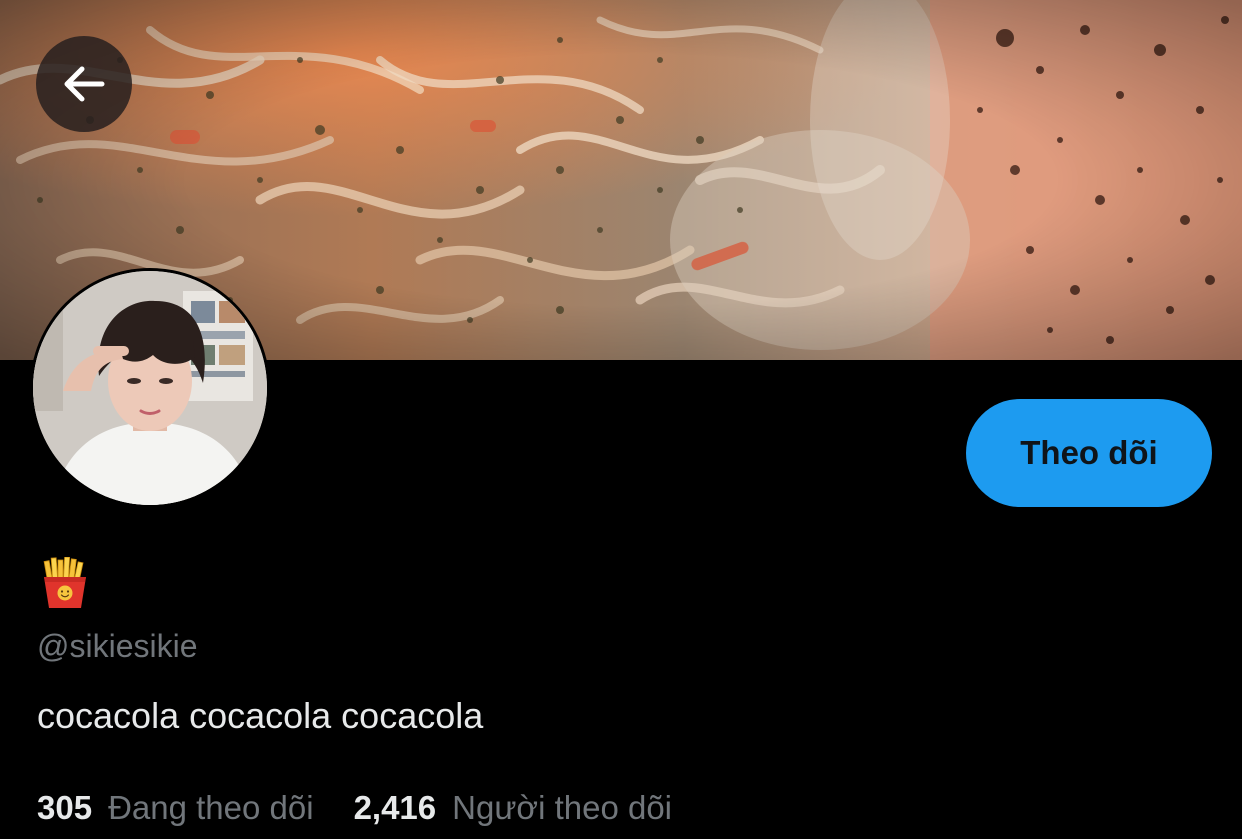  I want to click on following-count: 305, so click(65, 807).